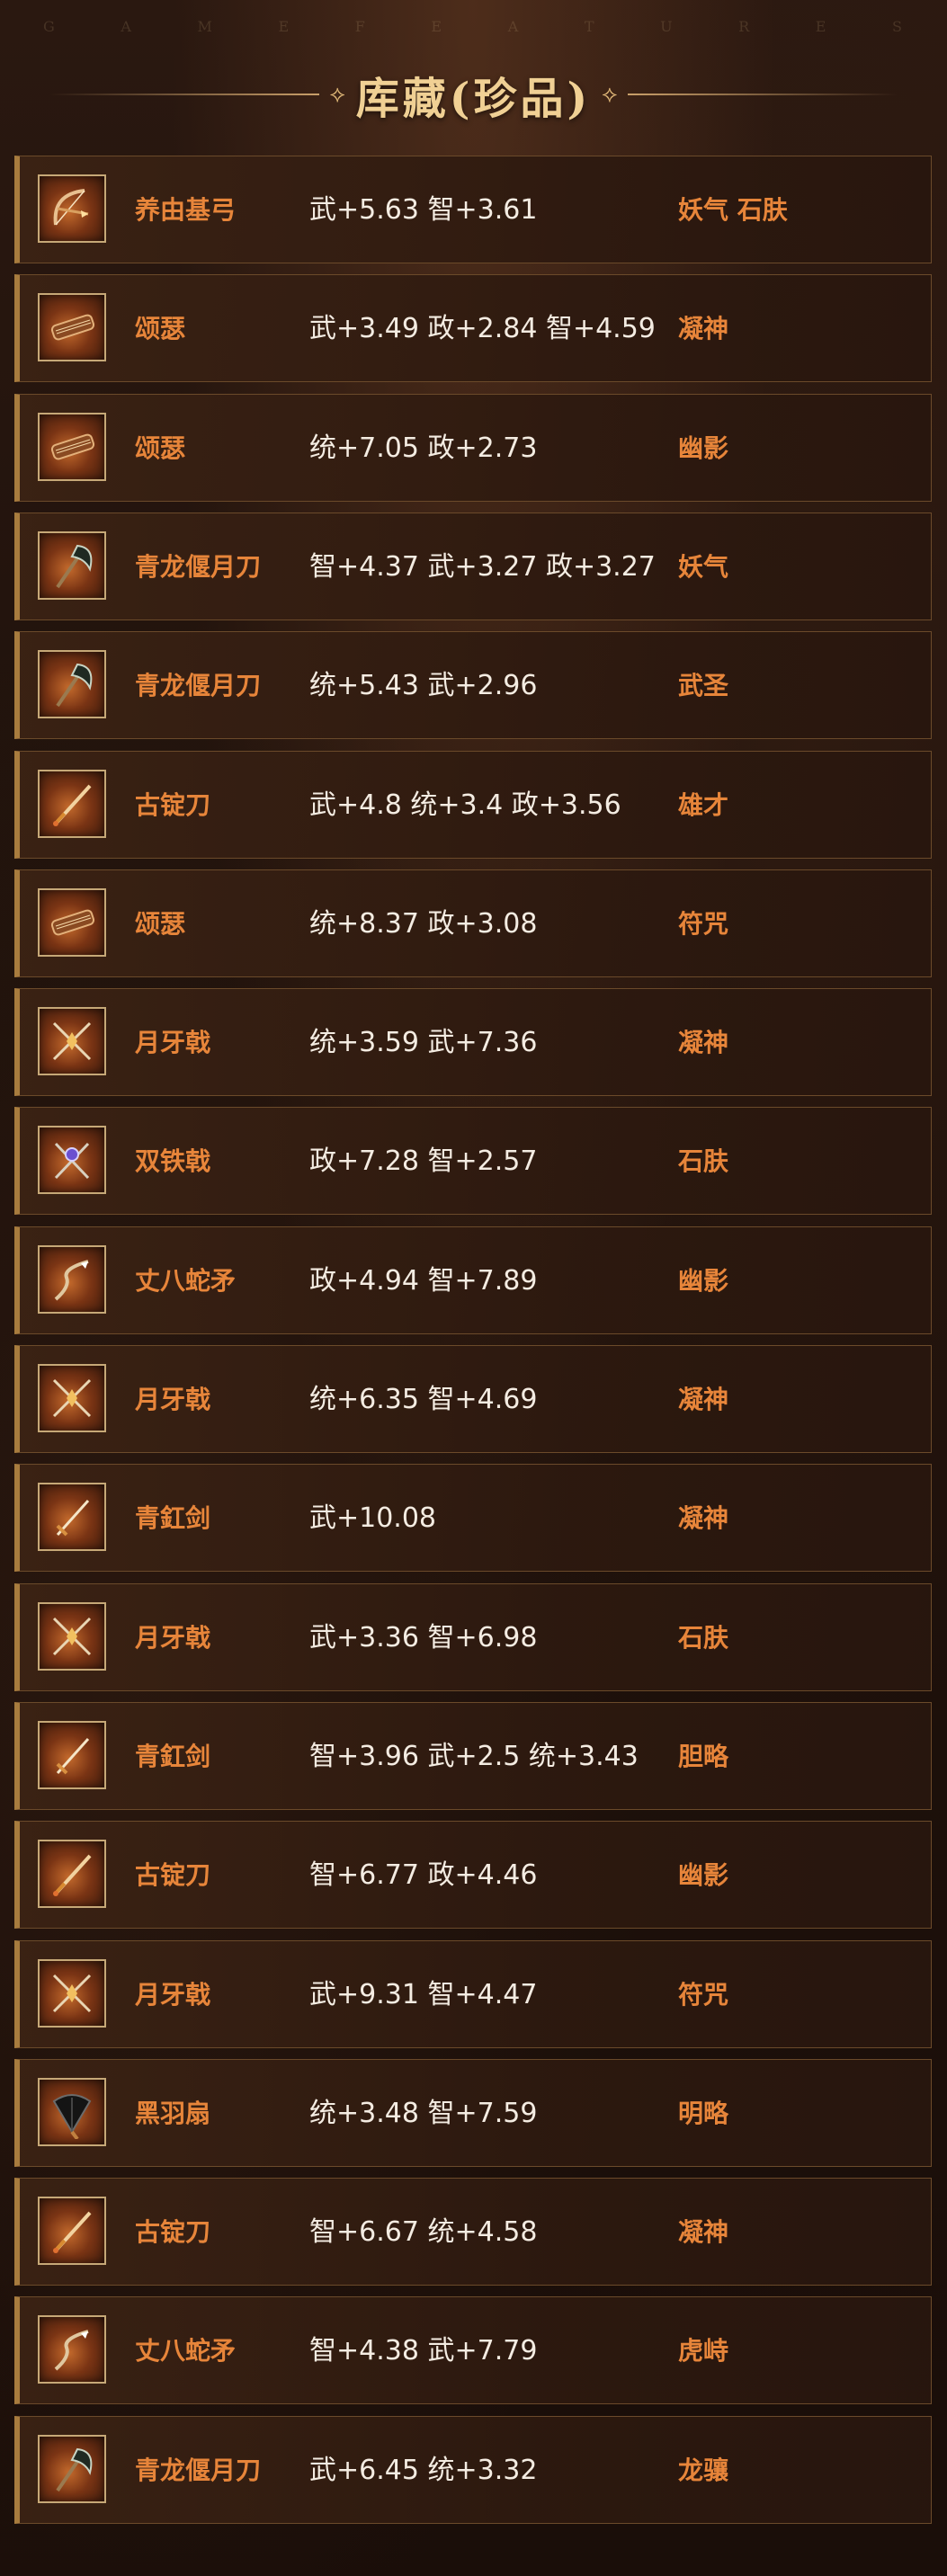  I want to click on banner-letter: F, so click(361, 27).